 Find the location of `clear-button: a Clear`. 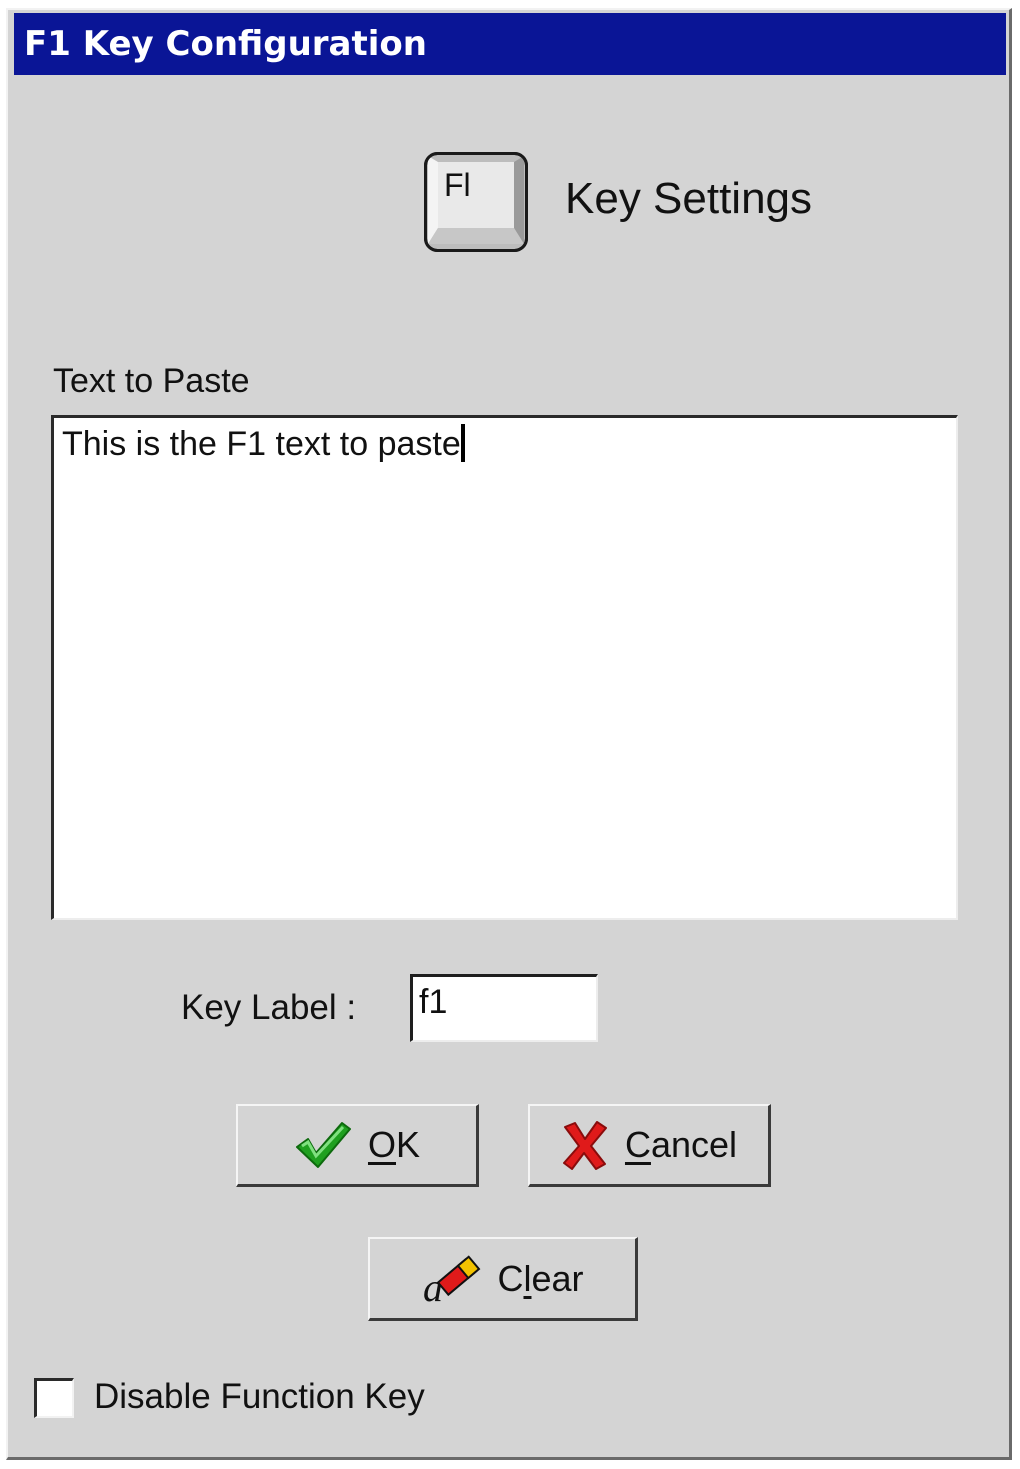

clear-button: a Clear is located at coordinates (503, 1279).